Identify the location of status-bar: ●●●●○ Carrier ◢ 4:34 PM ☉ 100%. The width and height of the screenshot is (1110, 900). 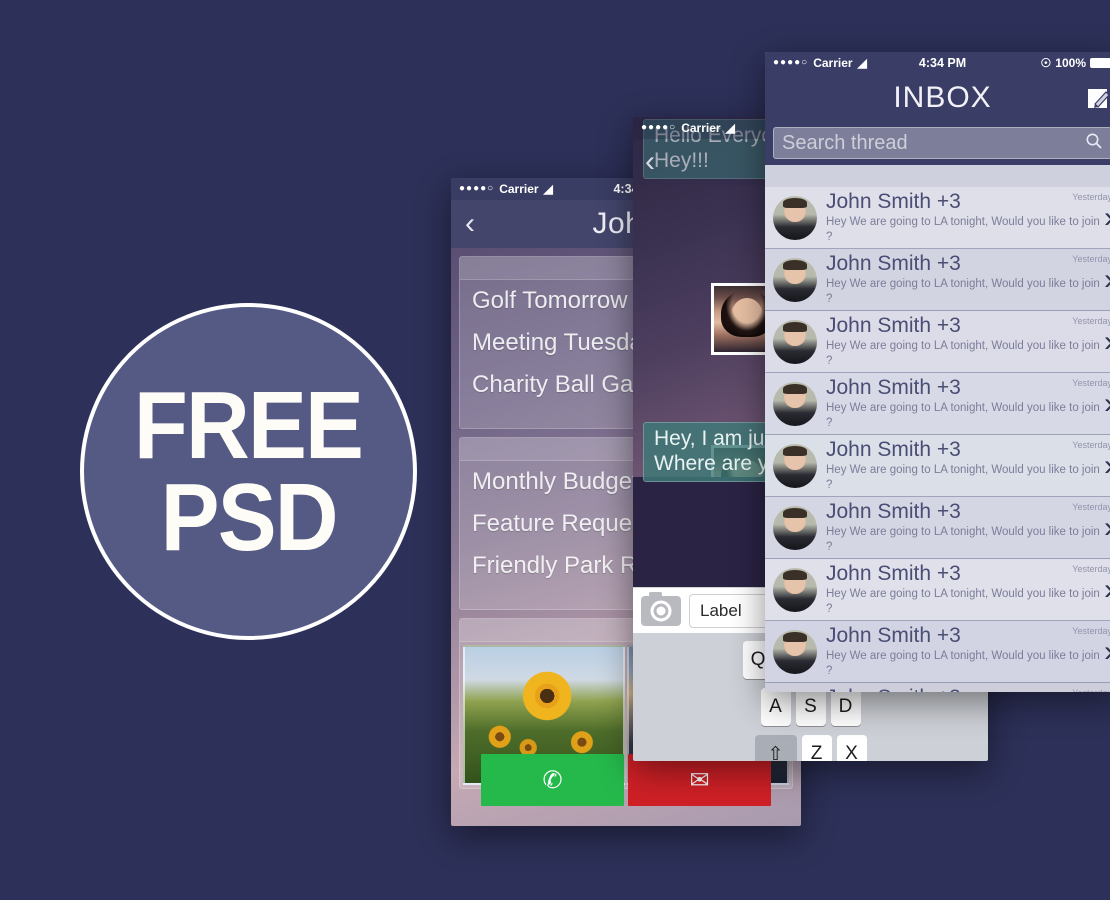
(937, 63).